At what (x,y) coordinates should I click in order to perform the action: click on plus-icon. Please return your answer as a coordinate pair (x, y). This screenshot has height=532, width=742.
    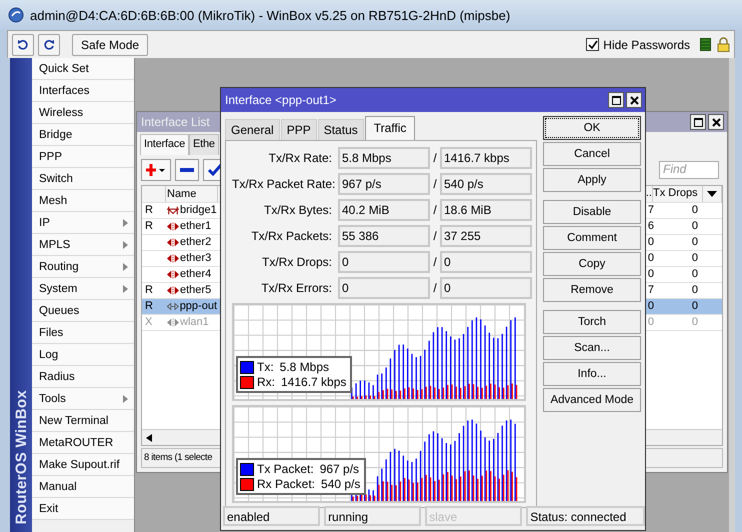
    Looking at the image, I should click on (156, 170).